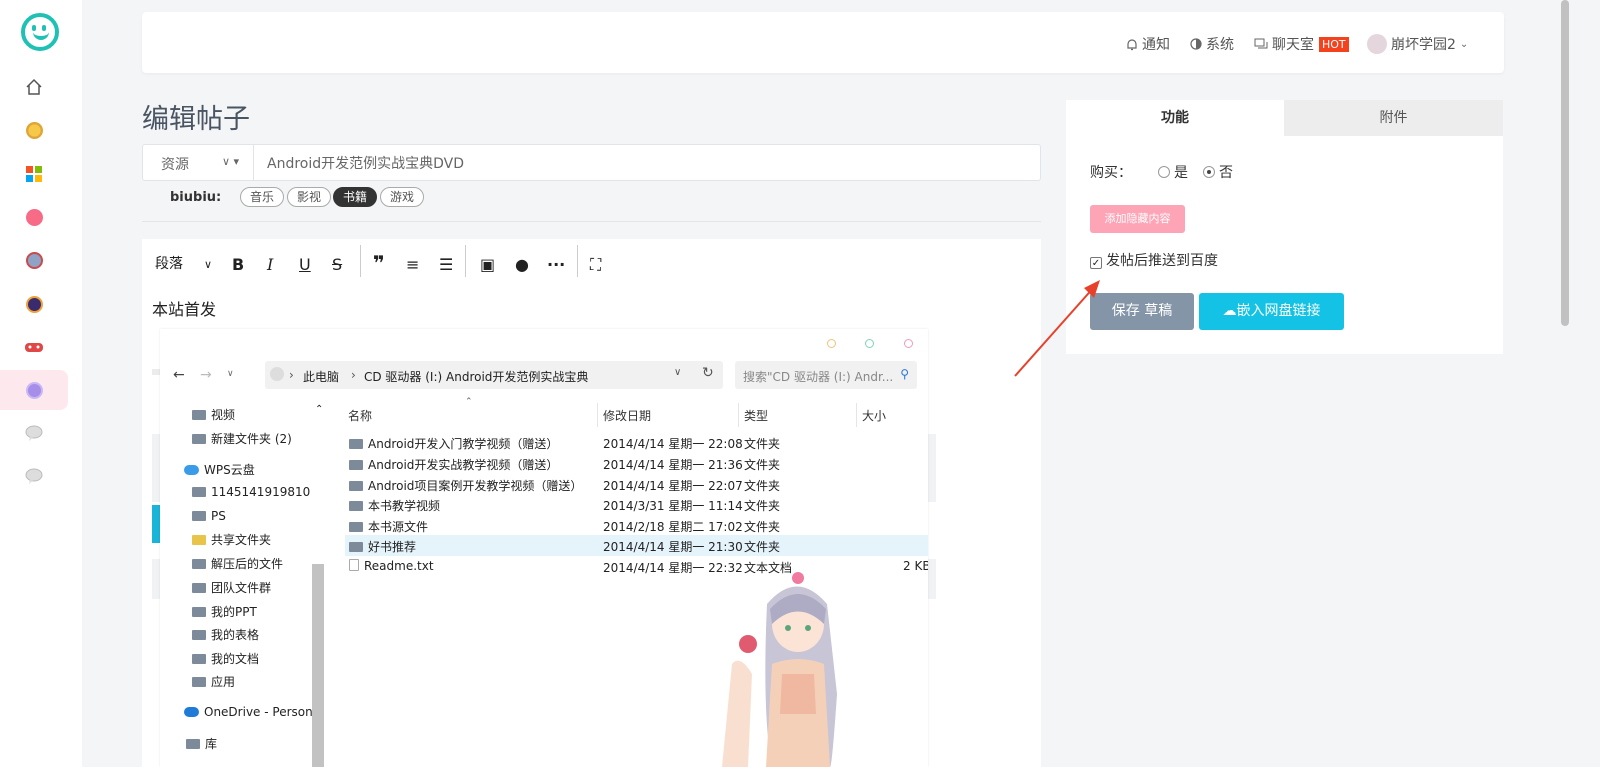  Describe the element at coordinates (869, 343) in the screenshot. I see `maximize-dot-icon` at that location.